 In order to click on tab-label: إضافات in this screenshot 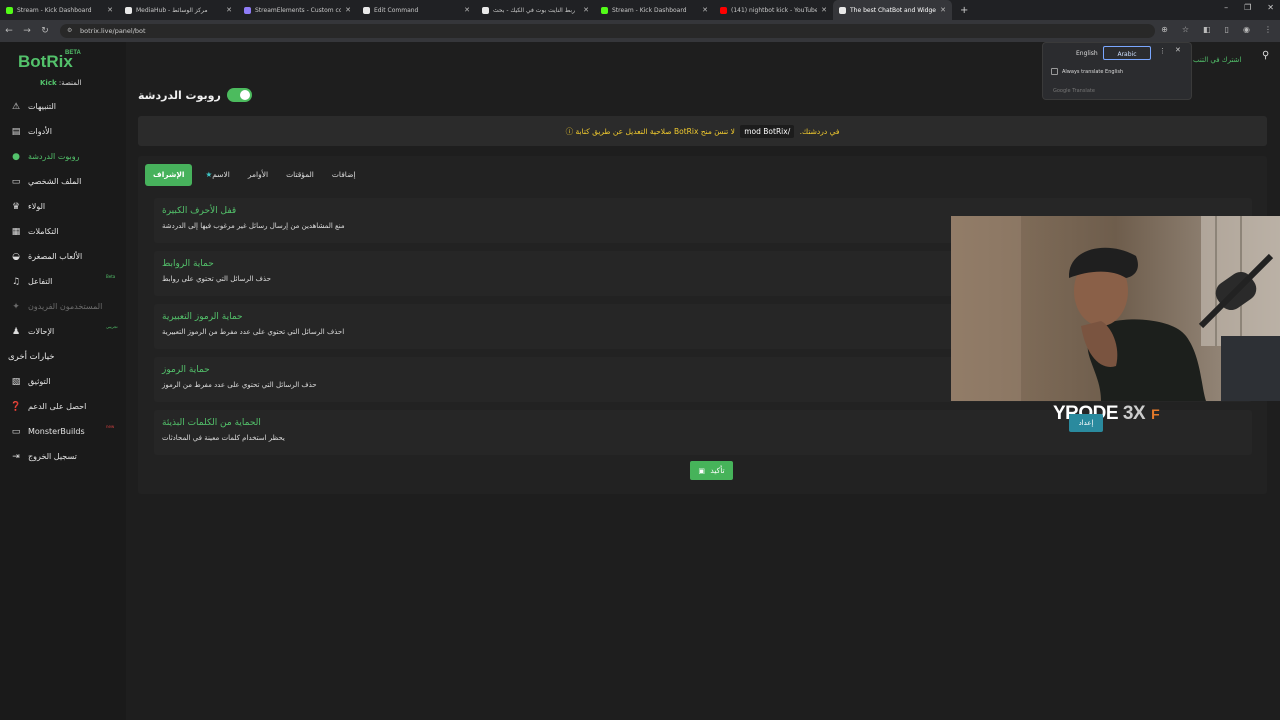, I will do `click(343, 174)`.